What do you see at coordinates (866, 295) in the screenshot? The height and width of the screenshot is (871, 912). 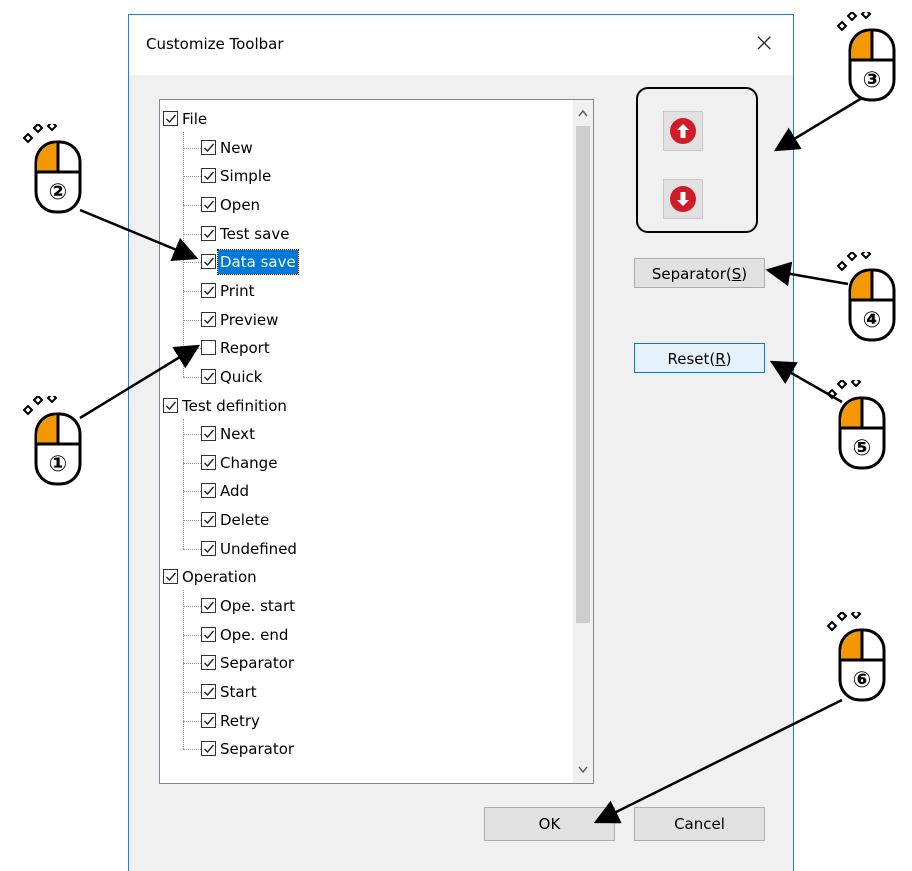 I see `mouse-click-callout: ④` at bounding box center [866, 295].